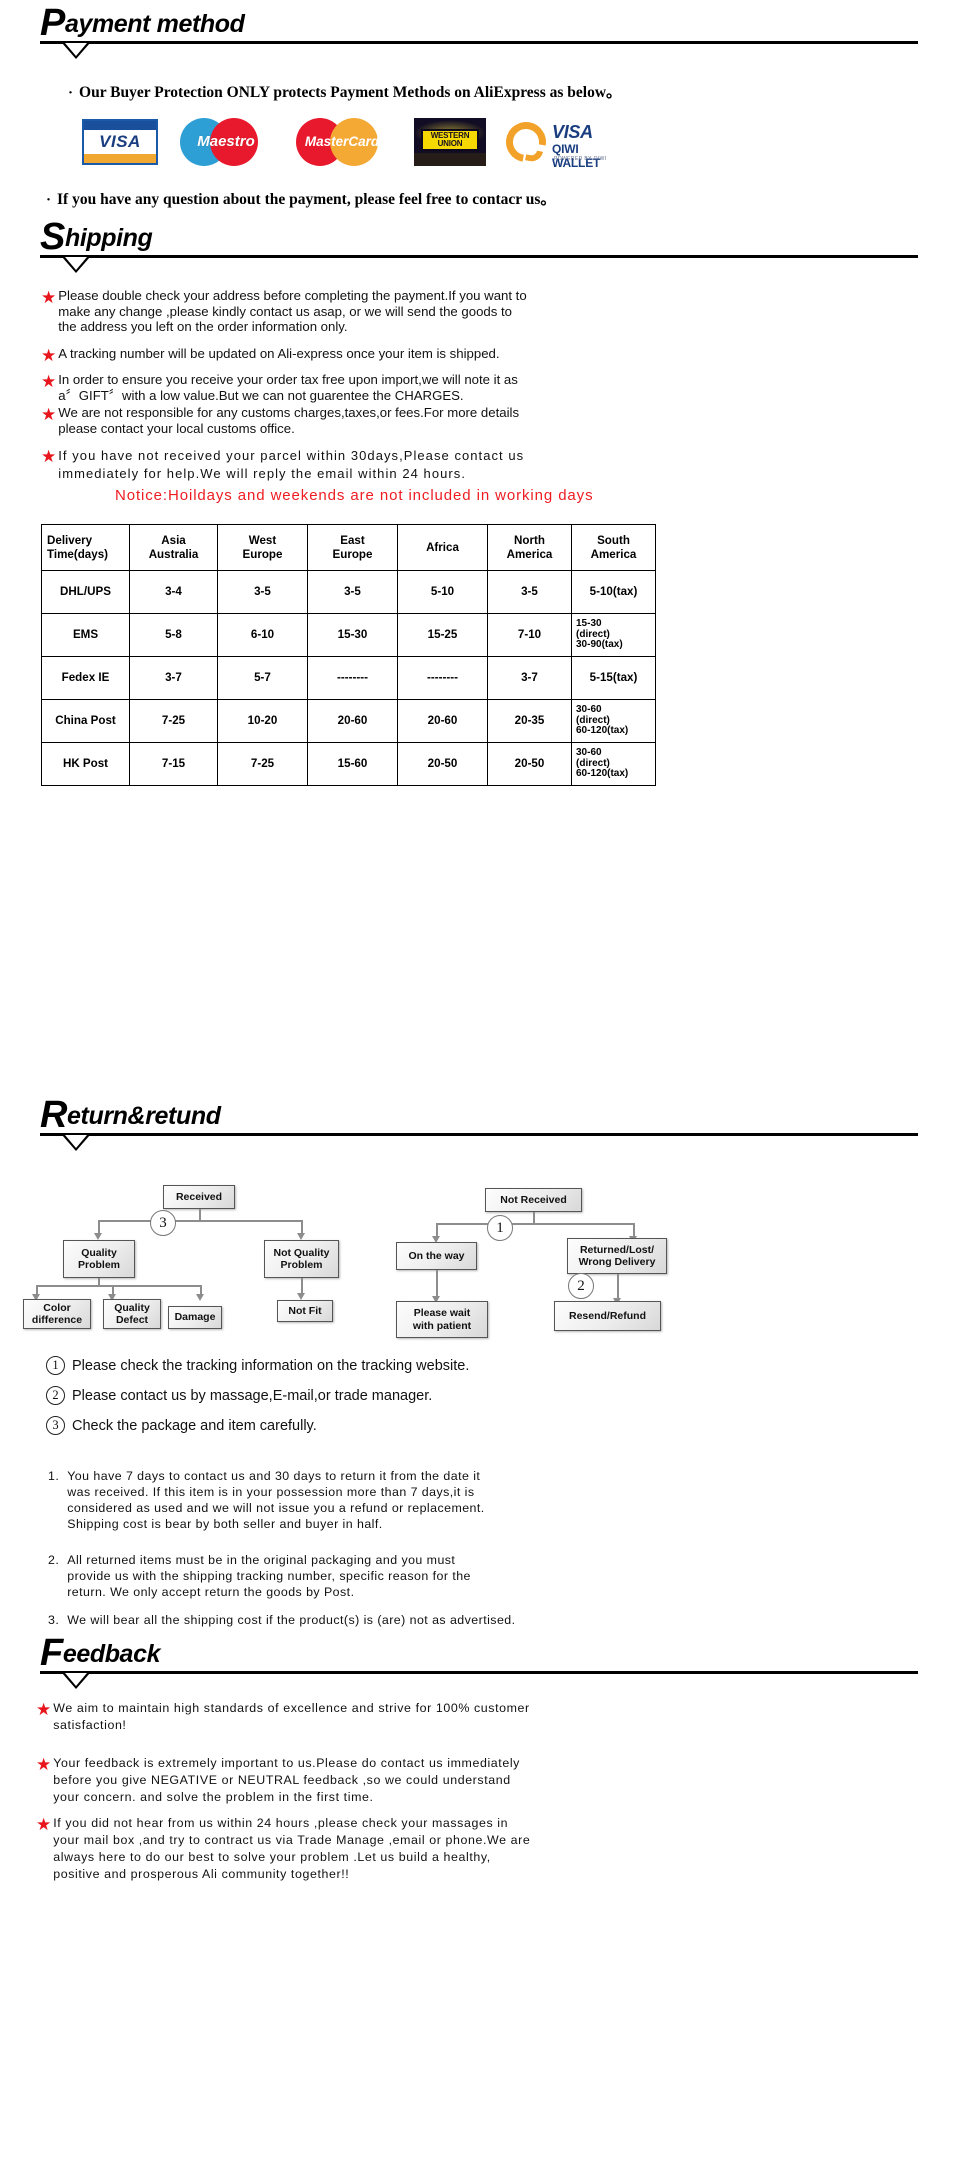 This screenshot has width=958, height=2175. What do you see at coordinates (173, 547) in the screenshot?
I see `table-header-asia-australia: Asia Australia` at bounding box center [173, 547].